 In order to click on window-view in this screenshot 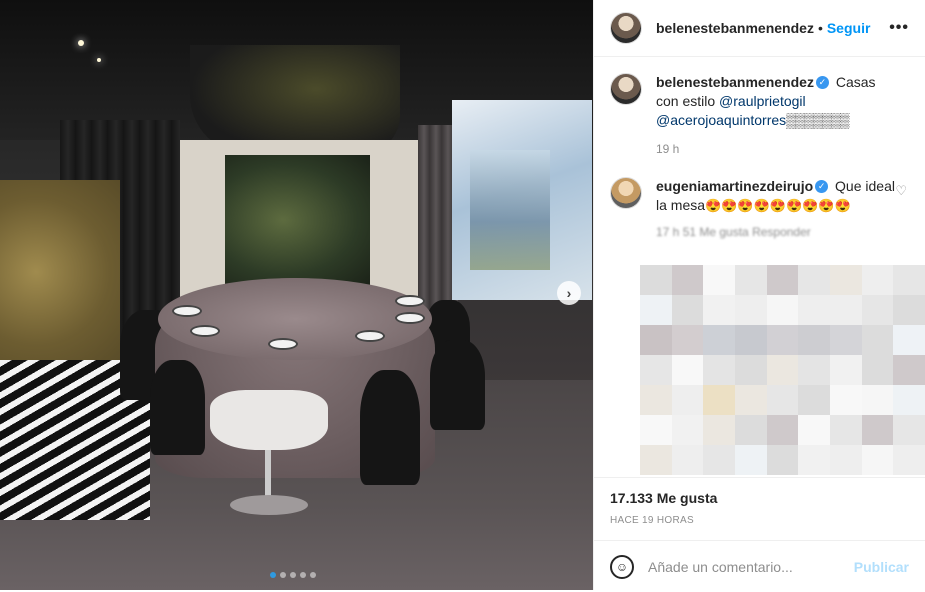, I will do `click(510, 210)`.